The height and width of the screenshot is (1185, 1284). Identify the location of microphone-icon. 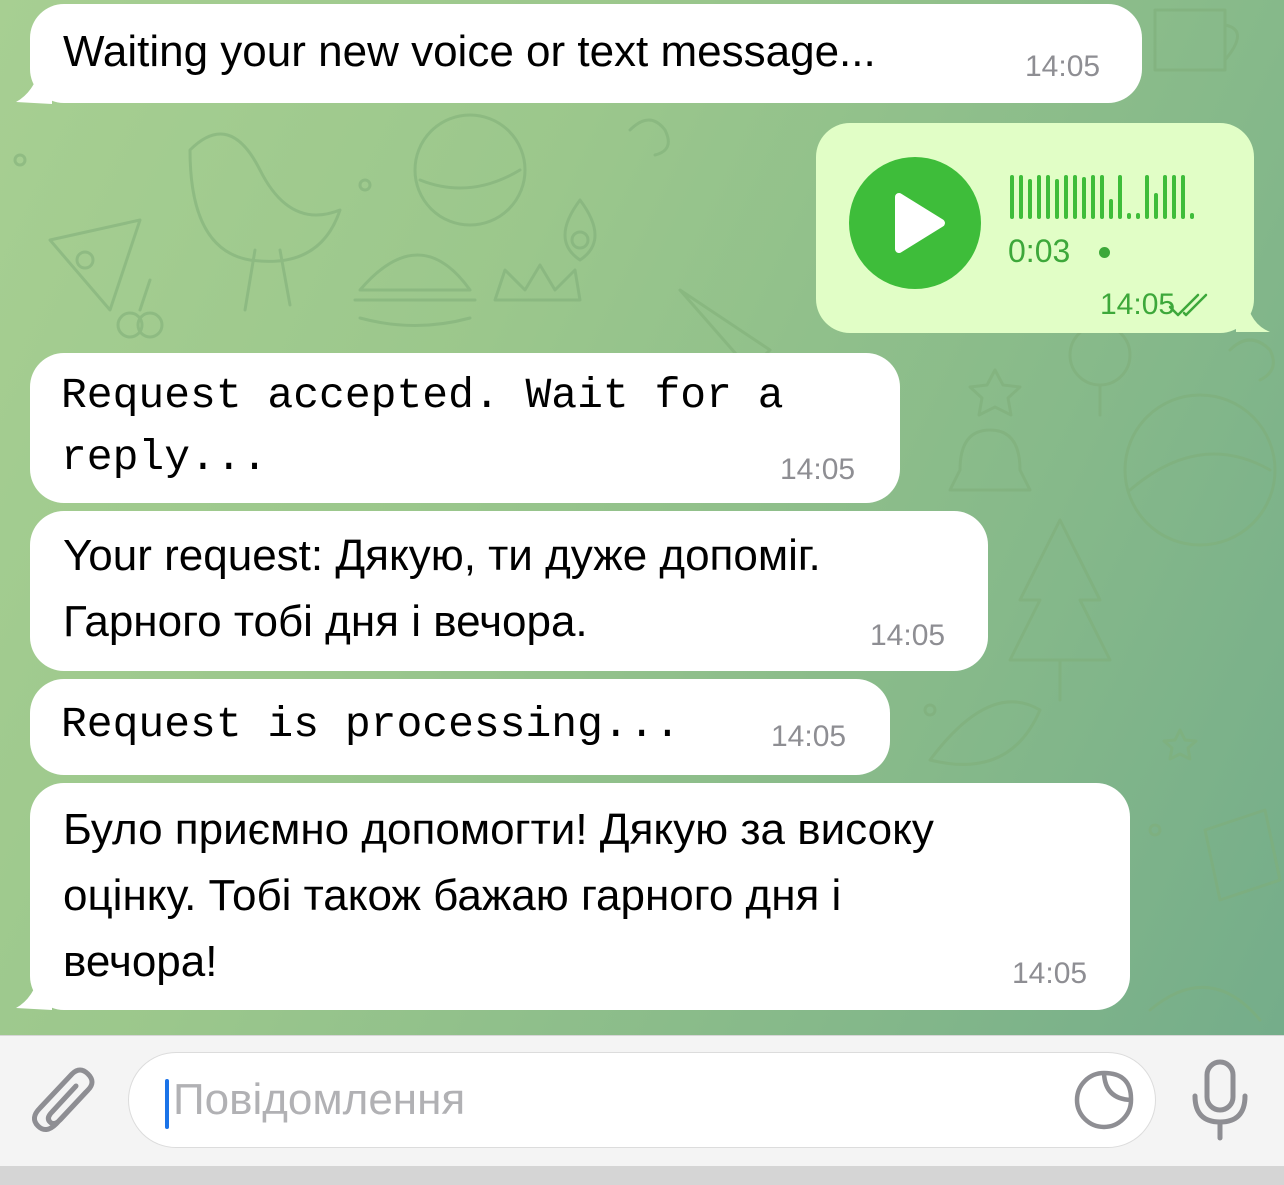
(1220, 1100).